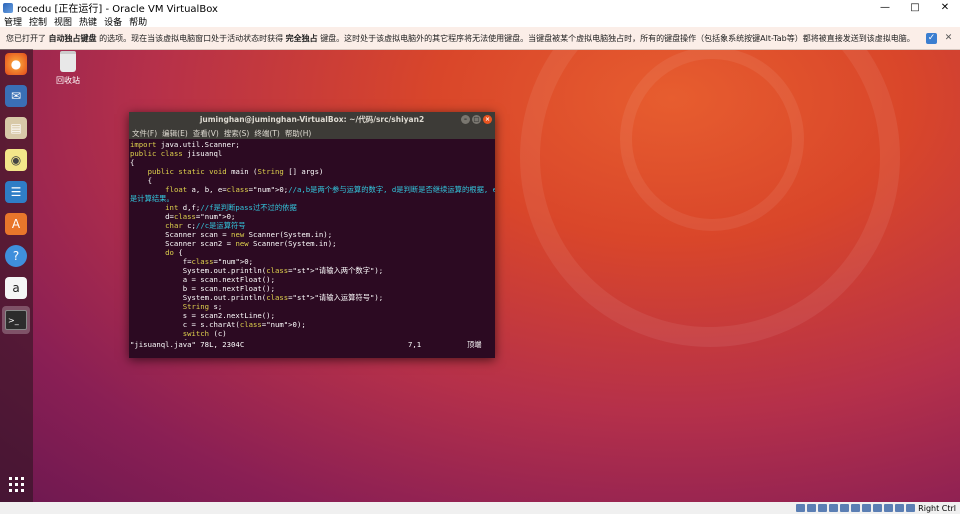  I want to click on host-key-label: Right Ctrl, so click(937, 508).